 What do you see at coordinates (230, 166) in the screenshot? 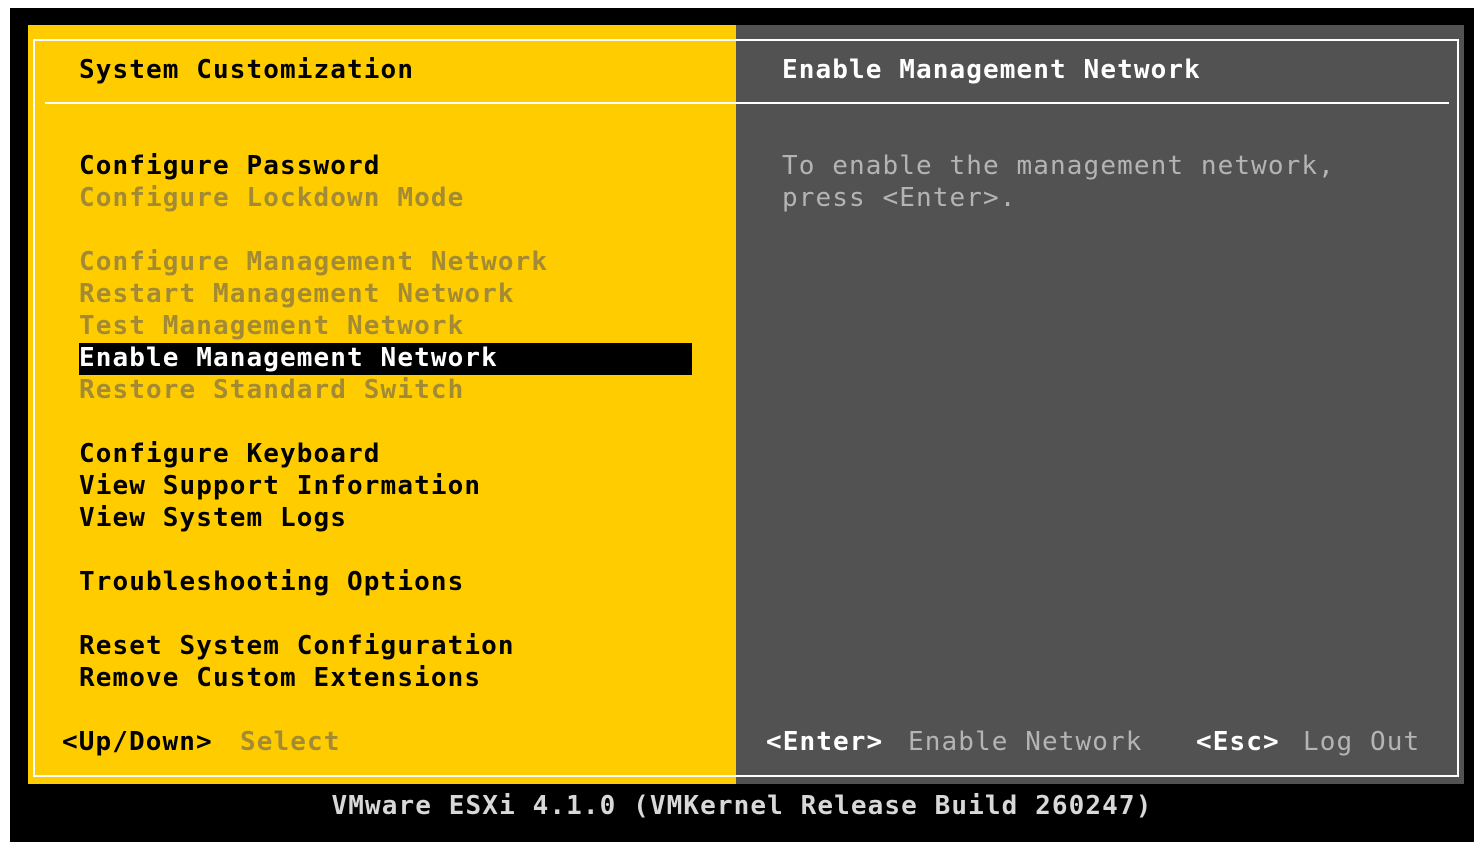
I see `menu-item-configure-password: Configure Password` at bounding box center [230, 166].